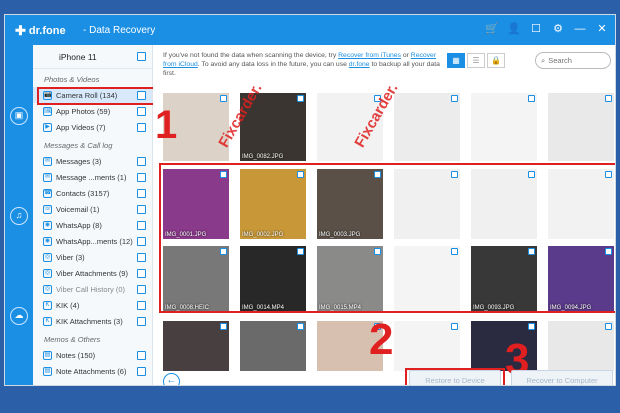  I want to click on title-bar: ✚ dr.fone - Data Recovery 🛒 👤 ☐ ⚙ — ✕, so click(310, 30).